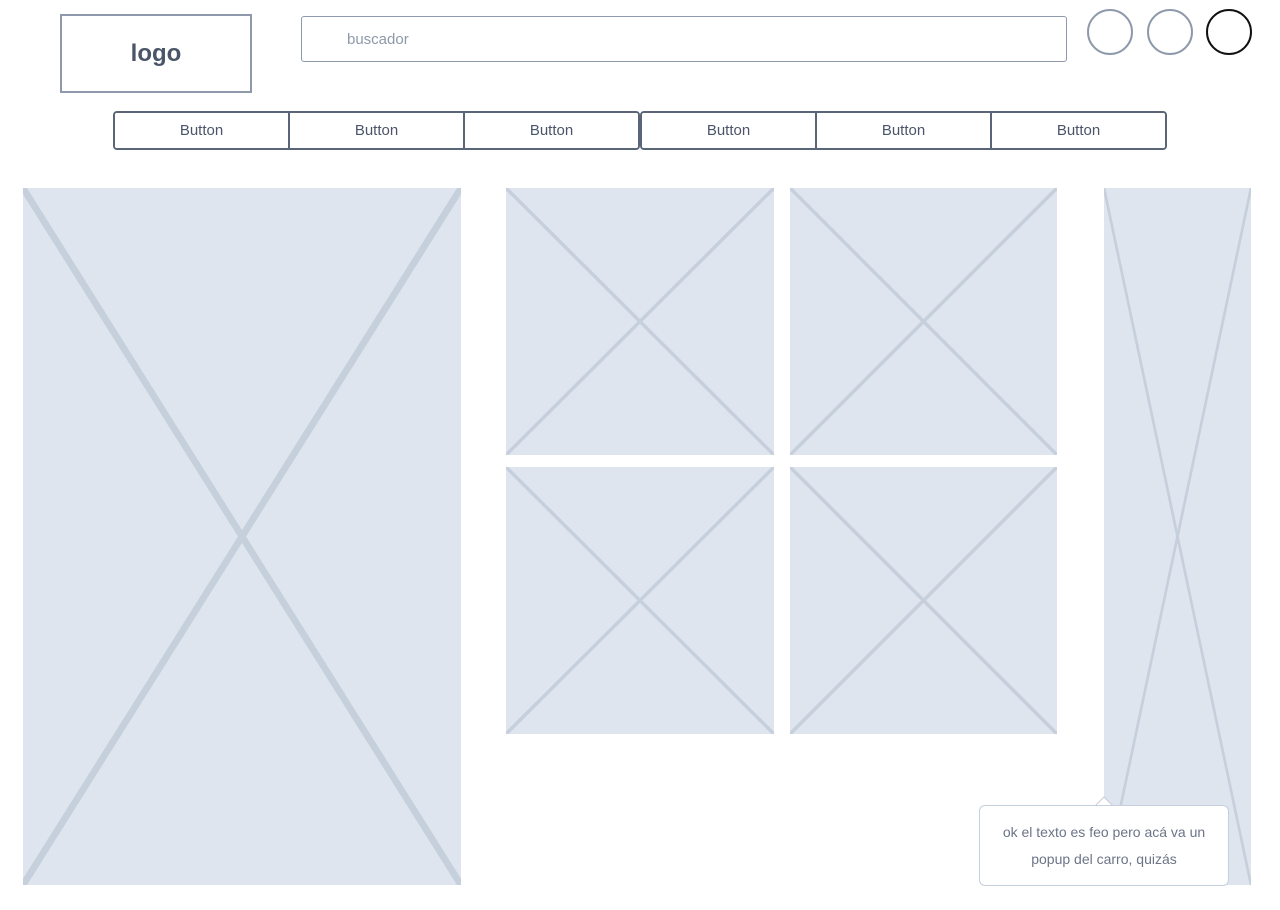 The width and height of the screenshot is (1280, 910). What do you see at coordinates (1177, 536) in the screenshot?
I see `image-placeholder-sidebar` at bounding box center [1177, 536].